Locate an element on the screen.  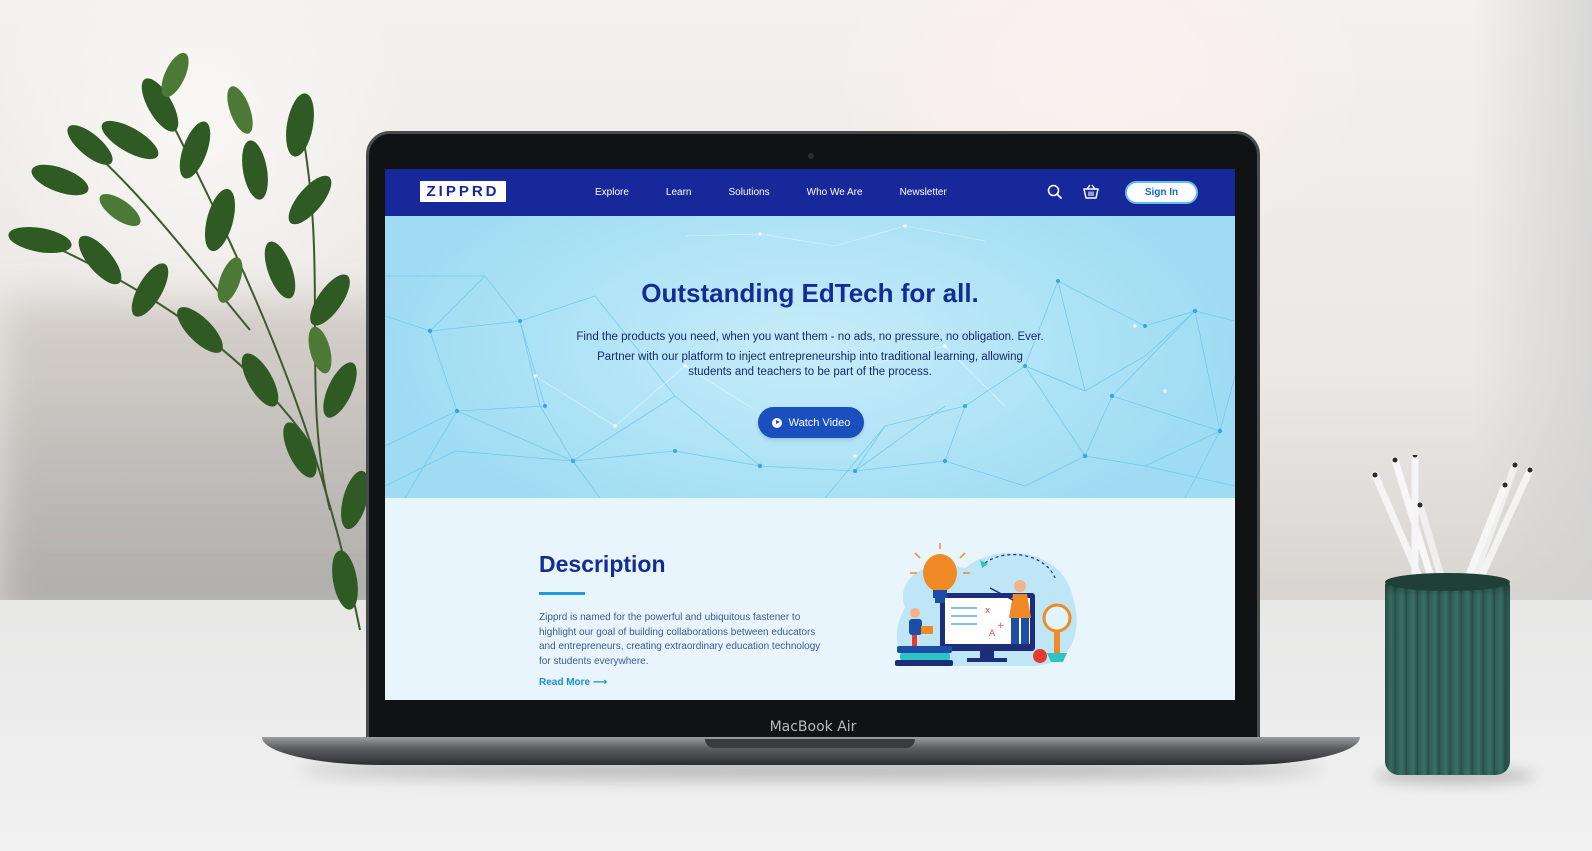
nav-learn: Learn is located at coordinates (679, 192).